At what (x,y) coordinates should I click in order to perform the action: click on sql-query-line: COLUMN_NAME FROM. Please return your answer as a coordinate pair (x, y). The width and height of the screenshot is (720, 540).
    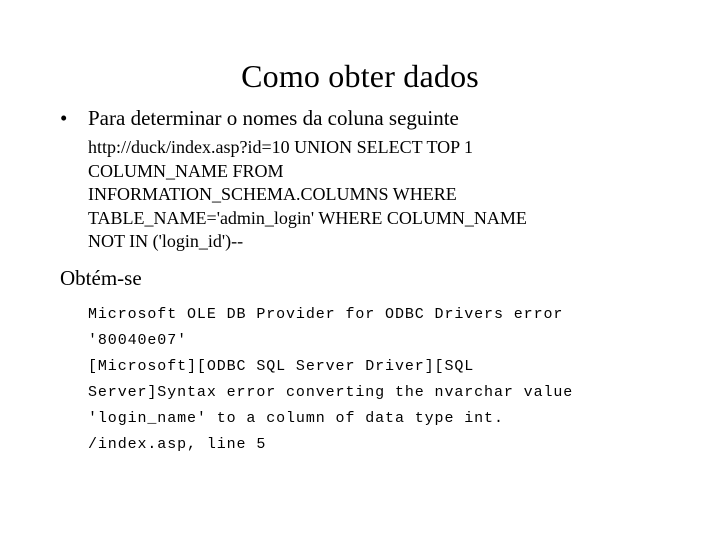
    Looking at the image, I should click on (186, 170).